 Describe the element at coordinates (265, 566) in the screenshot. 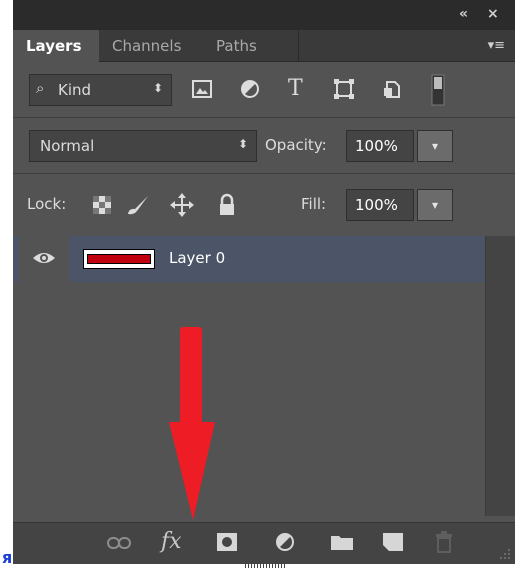

I see `panel-bottom-grip` at that location.